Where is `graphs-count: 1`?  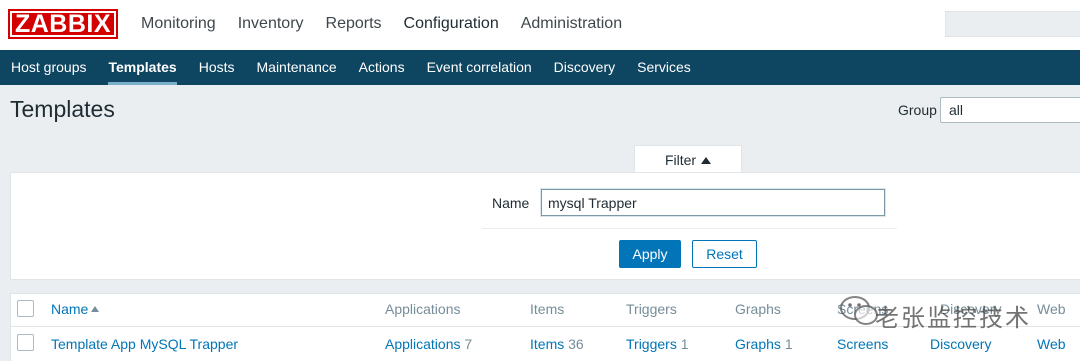 graphs-count: 1 is located at coordinates (788, 344).